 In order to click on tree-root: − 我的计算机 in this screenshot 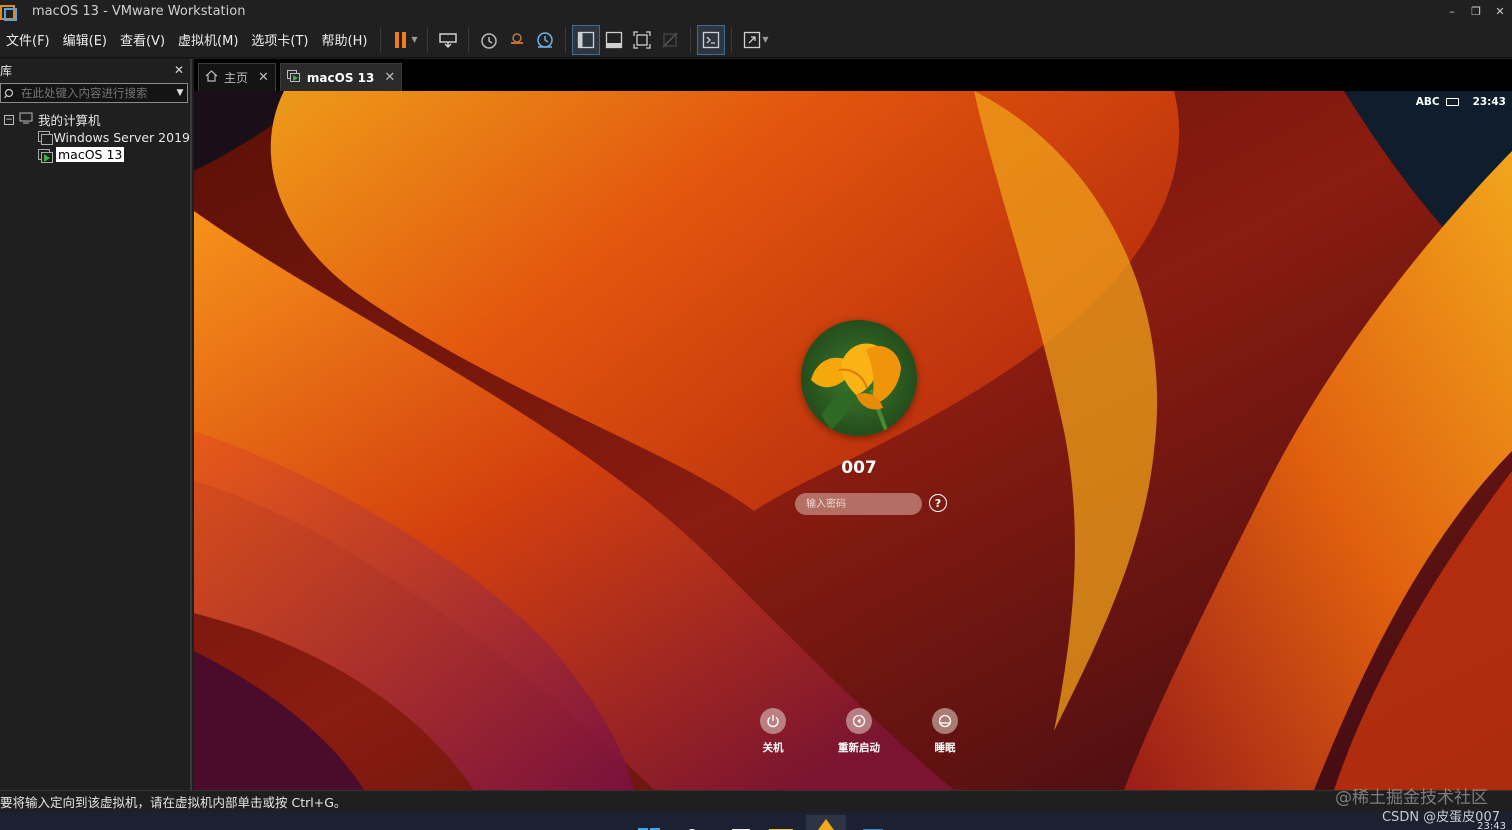, I will do `click(95, 120)`.